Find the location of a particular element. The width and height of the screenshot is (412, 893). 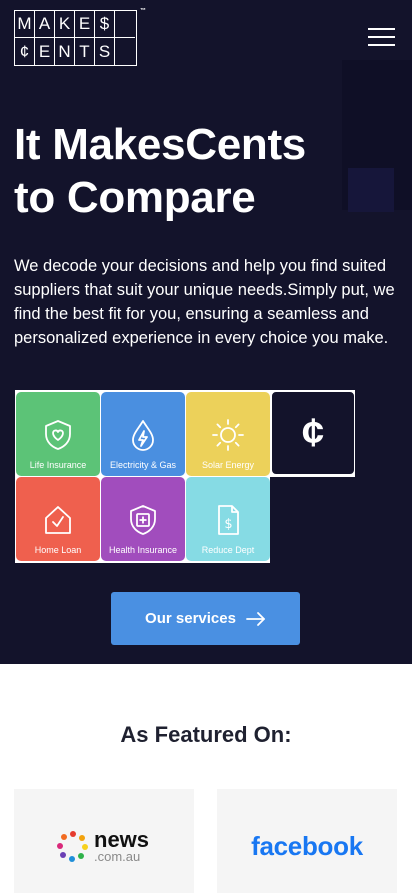

hero-title: It MakesCents to Compare is located at coordinates (204, 171).